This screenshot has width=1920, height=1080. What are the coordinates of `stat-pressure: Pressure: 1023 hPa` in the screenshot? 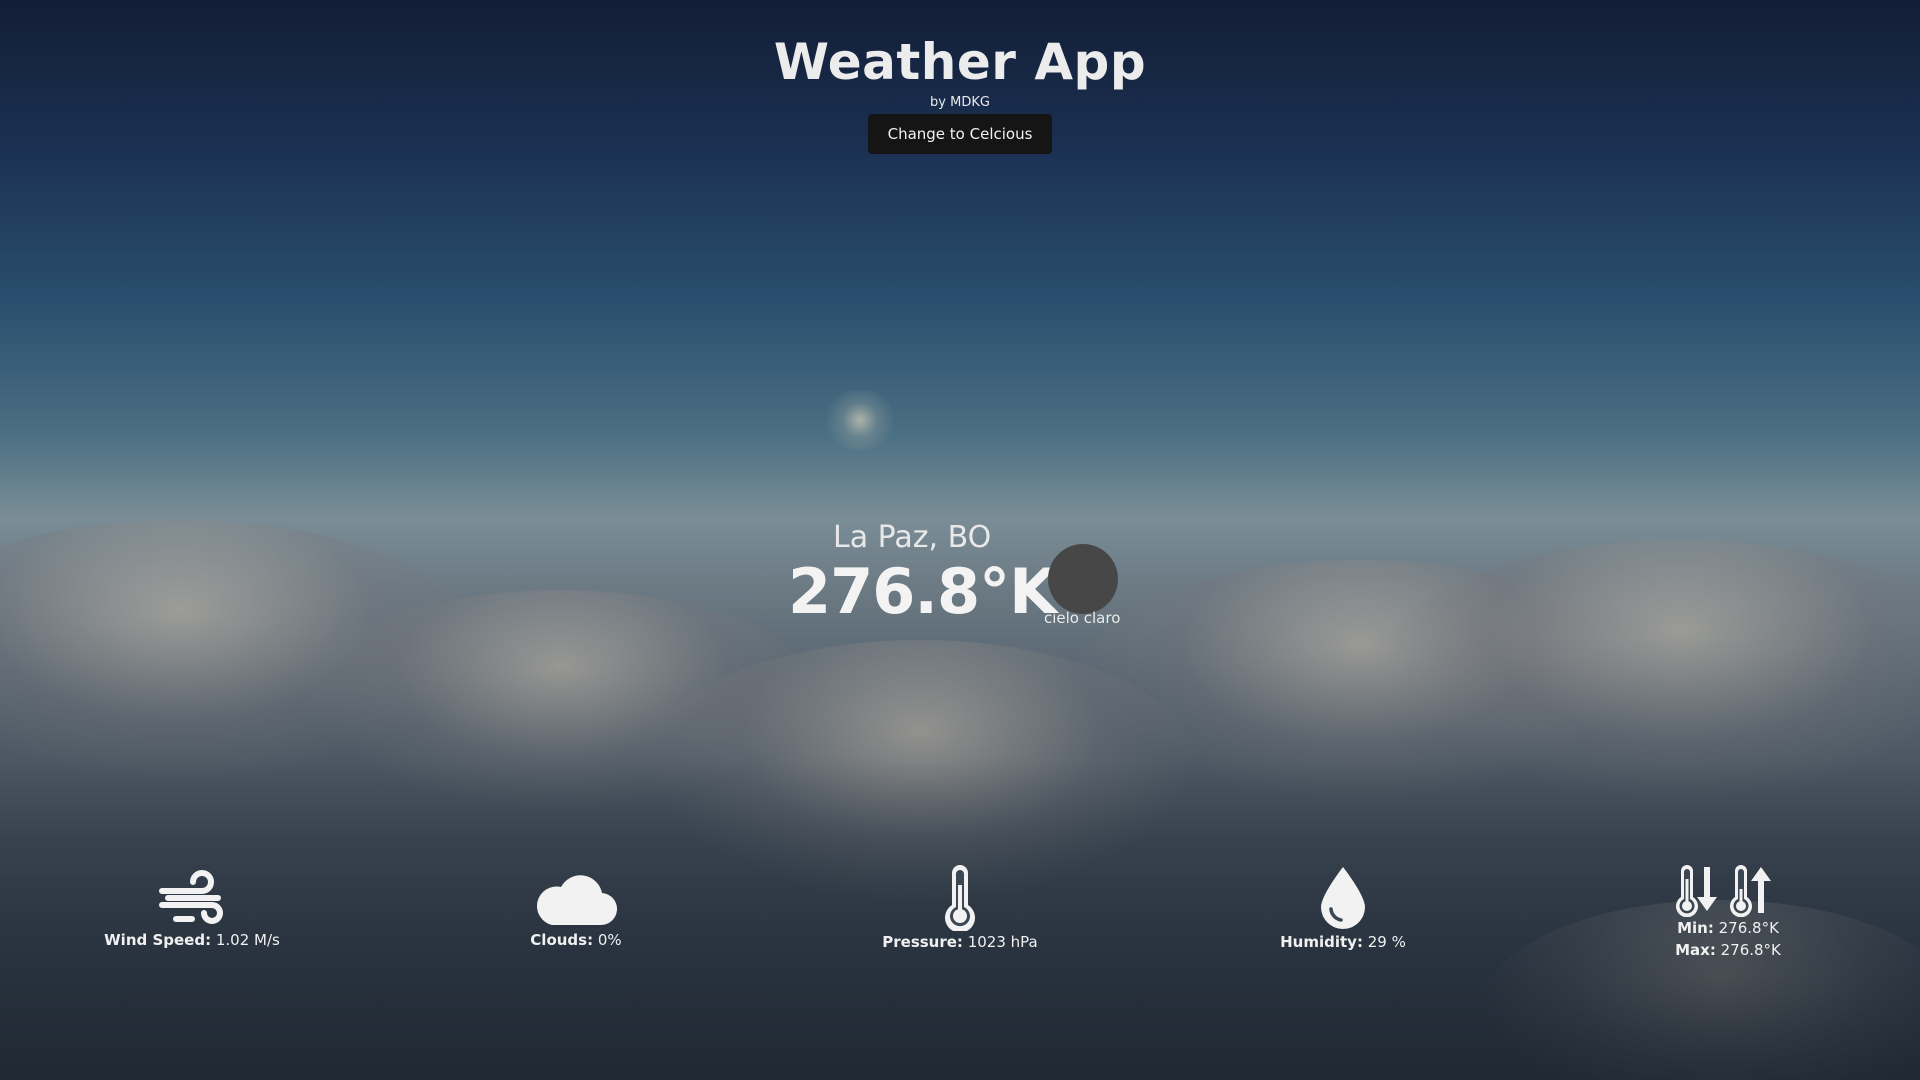 It's located at (960, 909).